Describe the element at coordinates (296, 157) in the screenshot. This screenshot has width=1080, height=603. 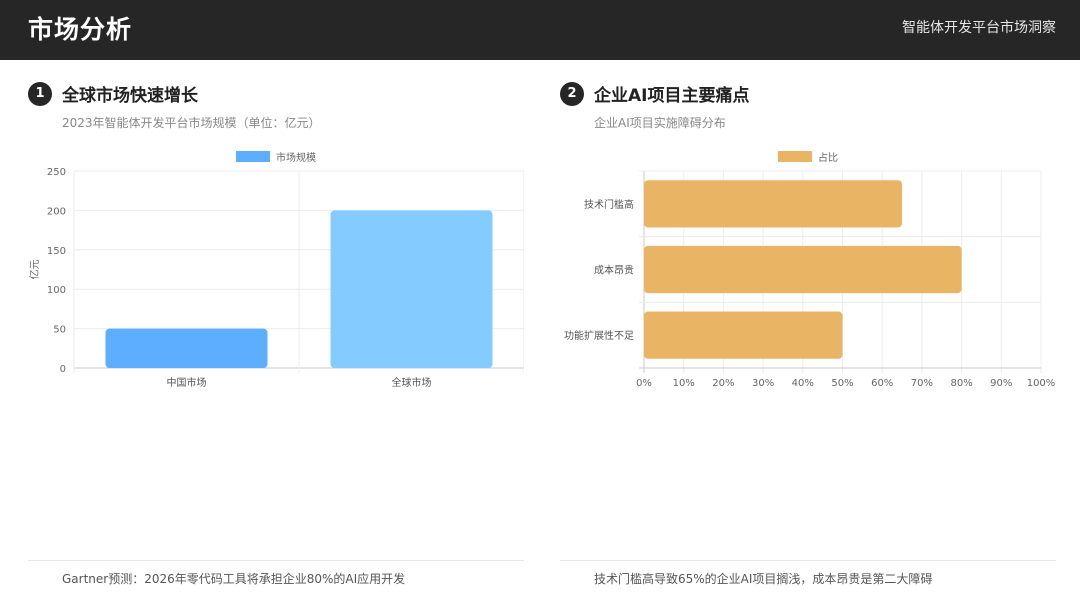
I see `legend-label: 市场规模` at that location.